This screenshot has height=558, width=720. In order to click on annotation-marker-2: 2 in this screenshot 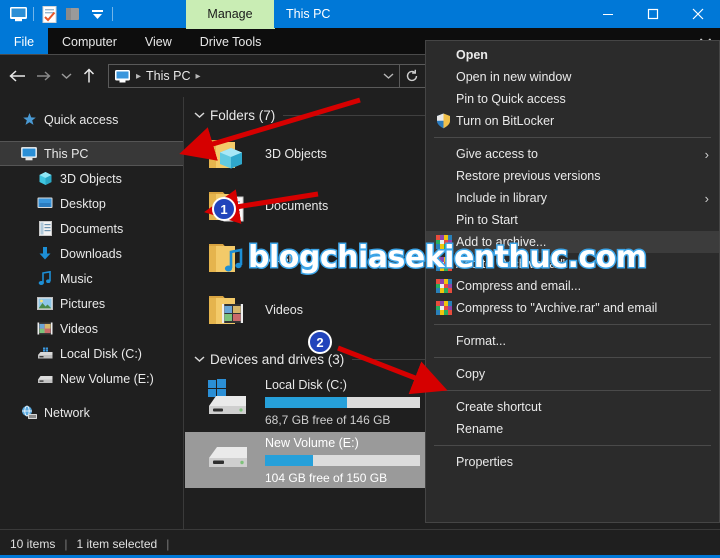, I will do `click(320, 342)`.